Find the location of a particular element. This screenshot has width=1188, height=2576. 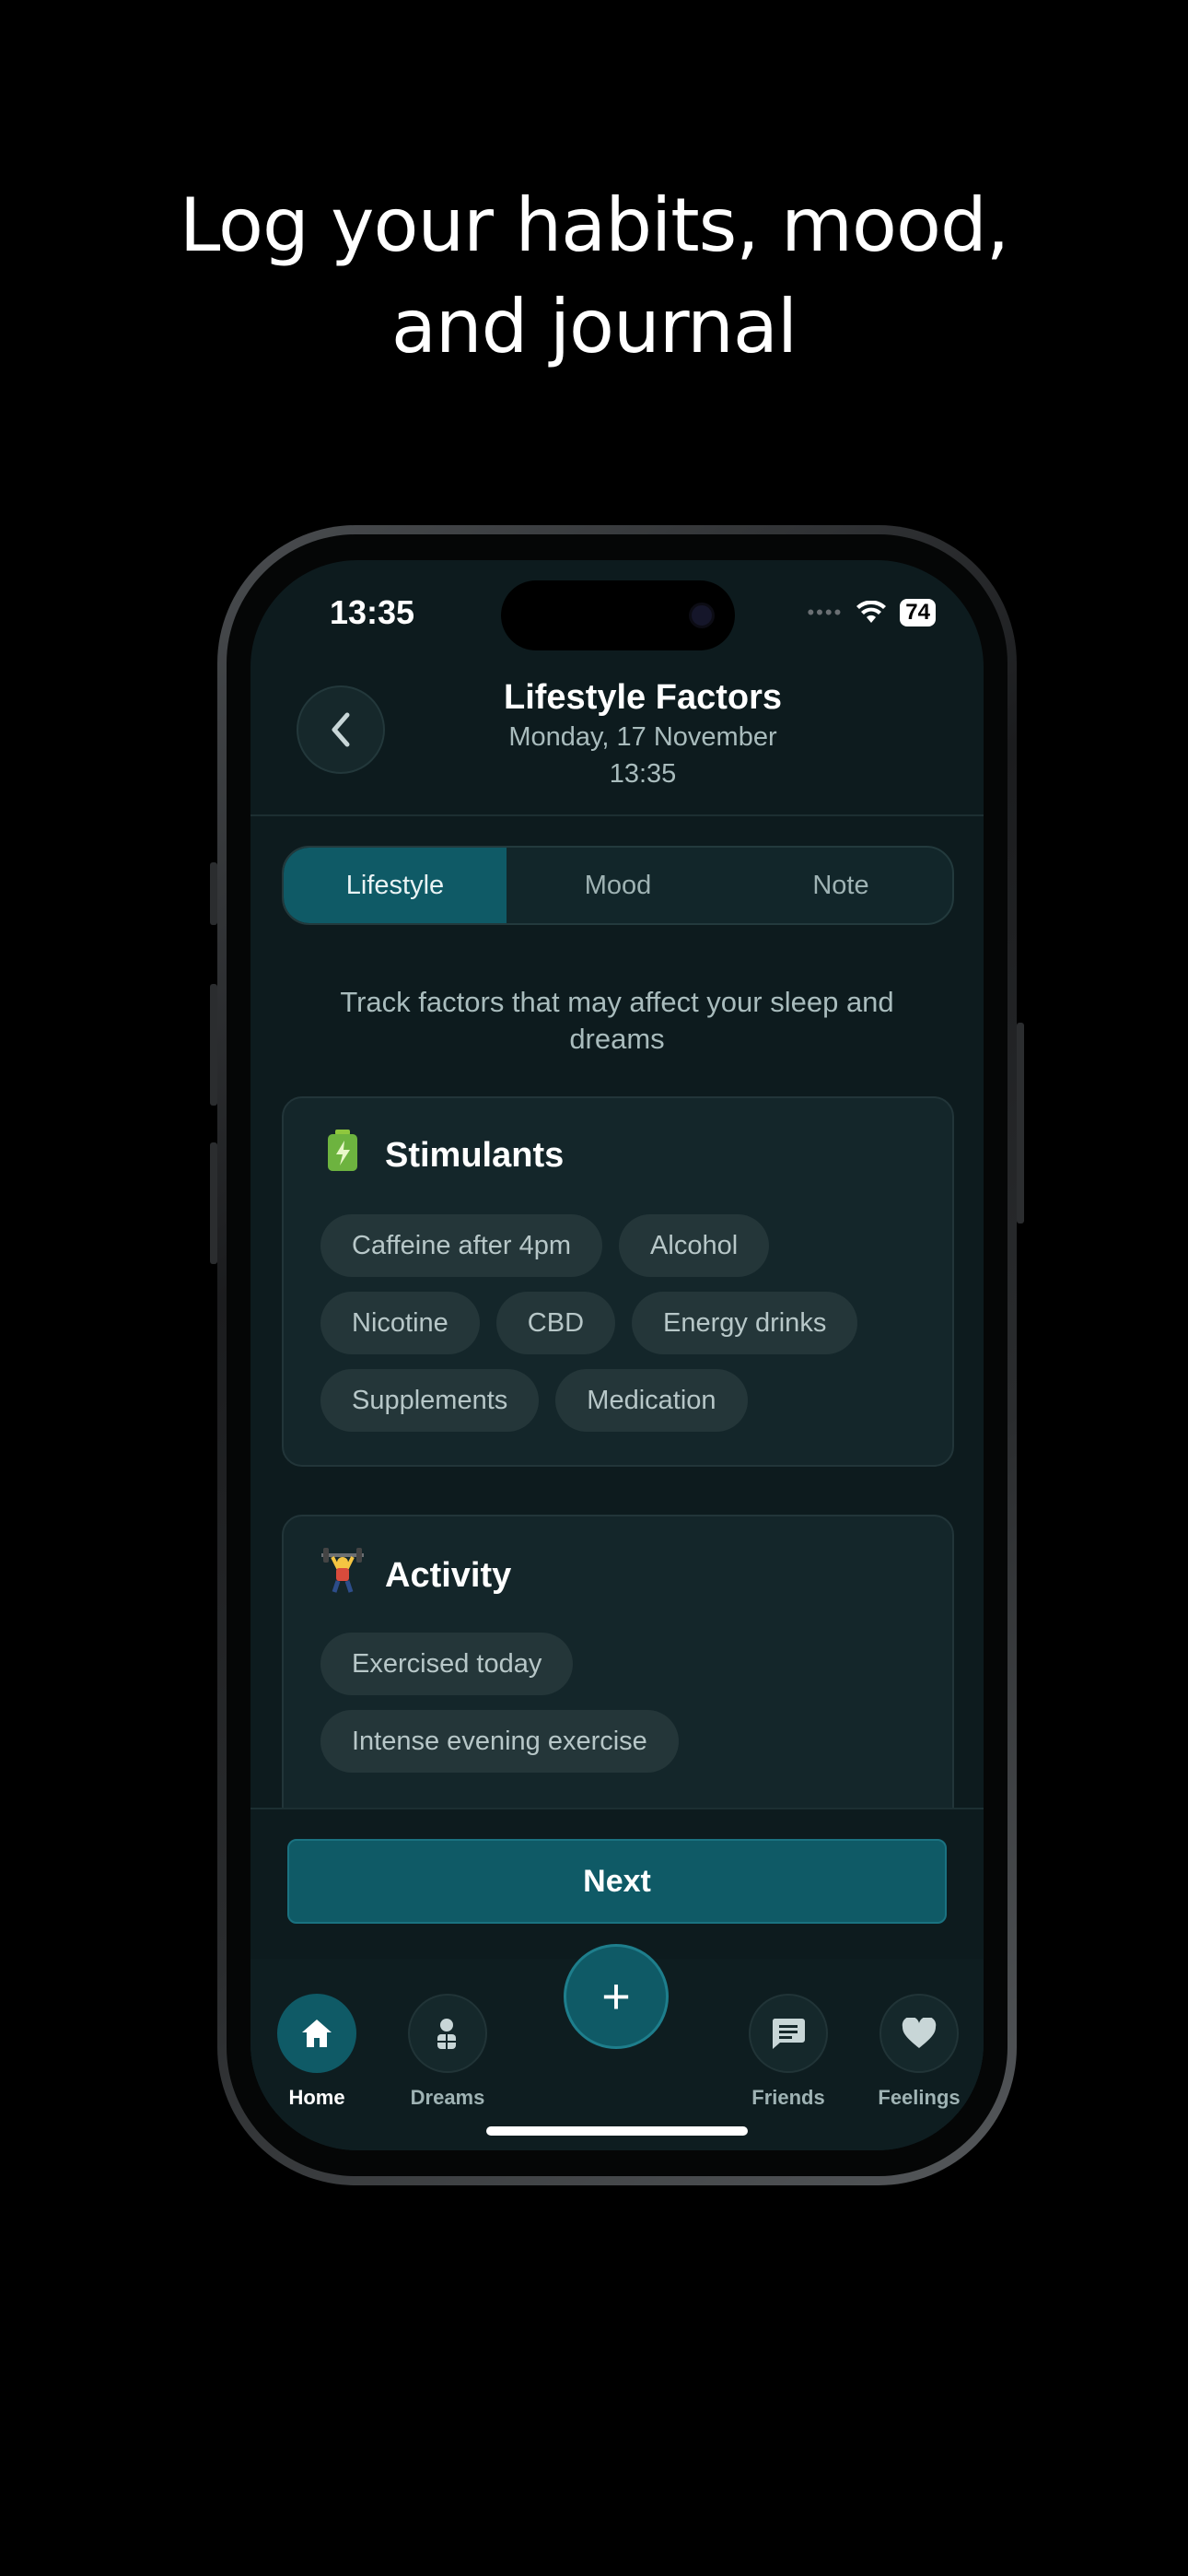

headline-line-2: and journal is located at coordinates (594, 326).